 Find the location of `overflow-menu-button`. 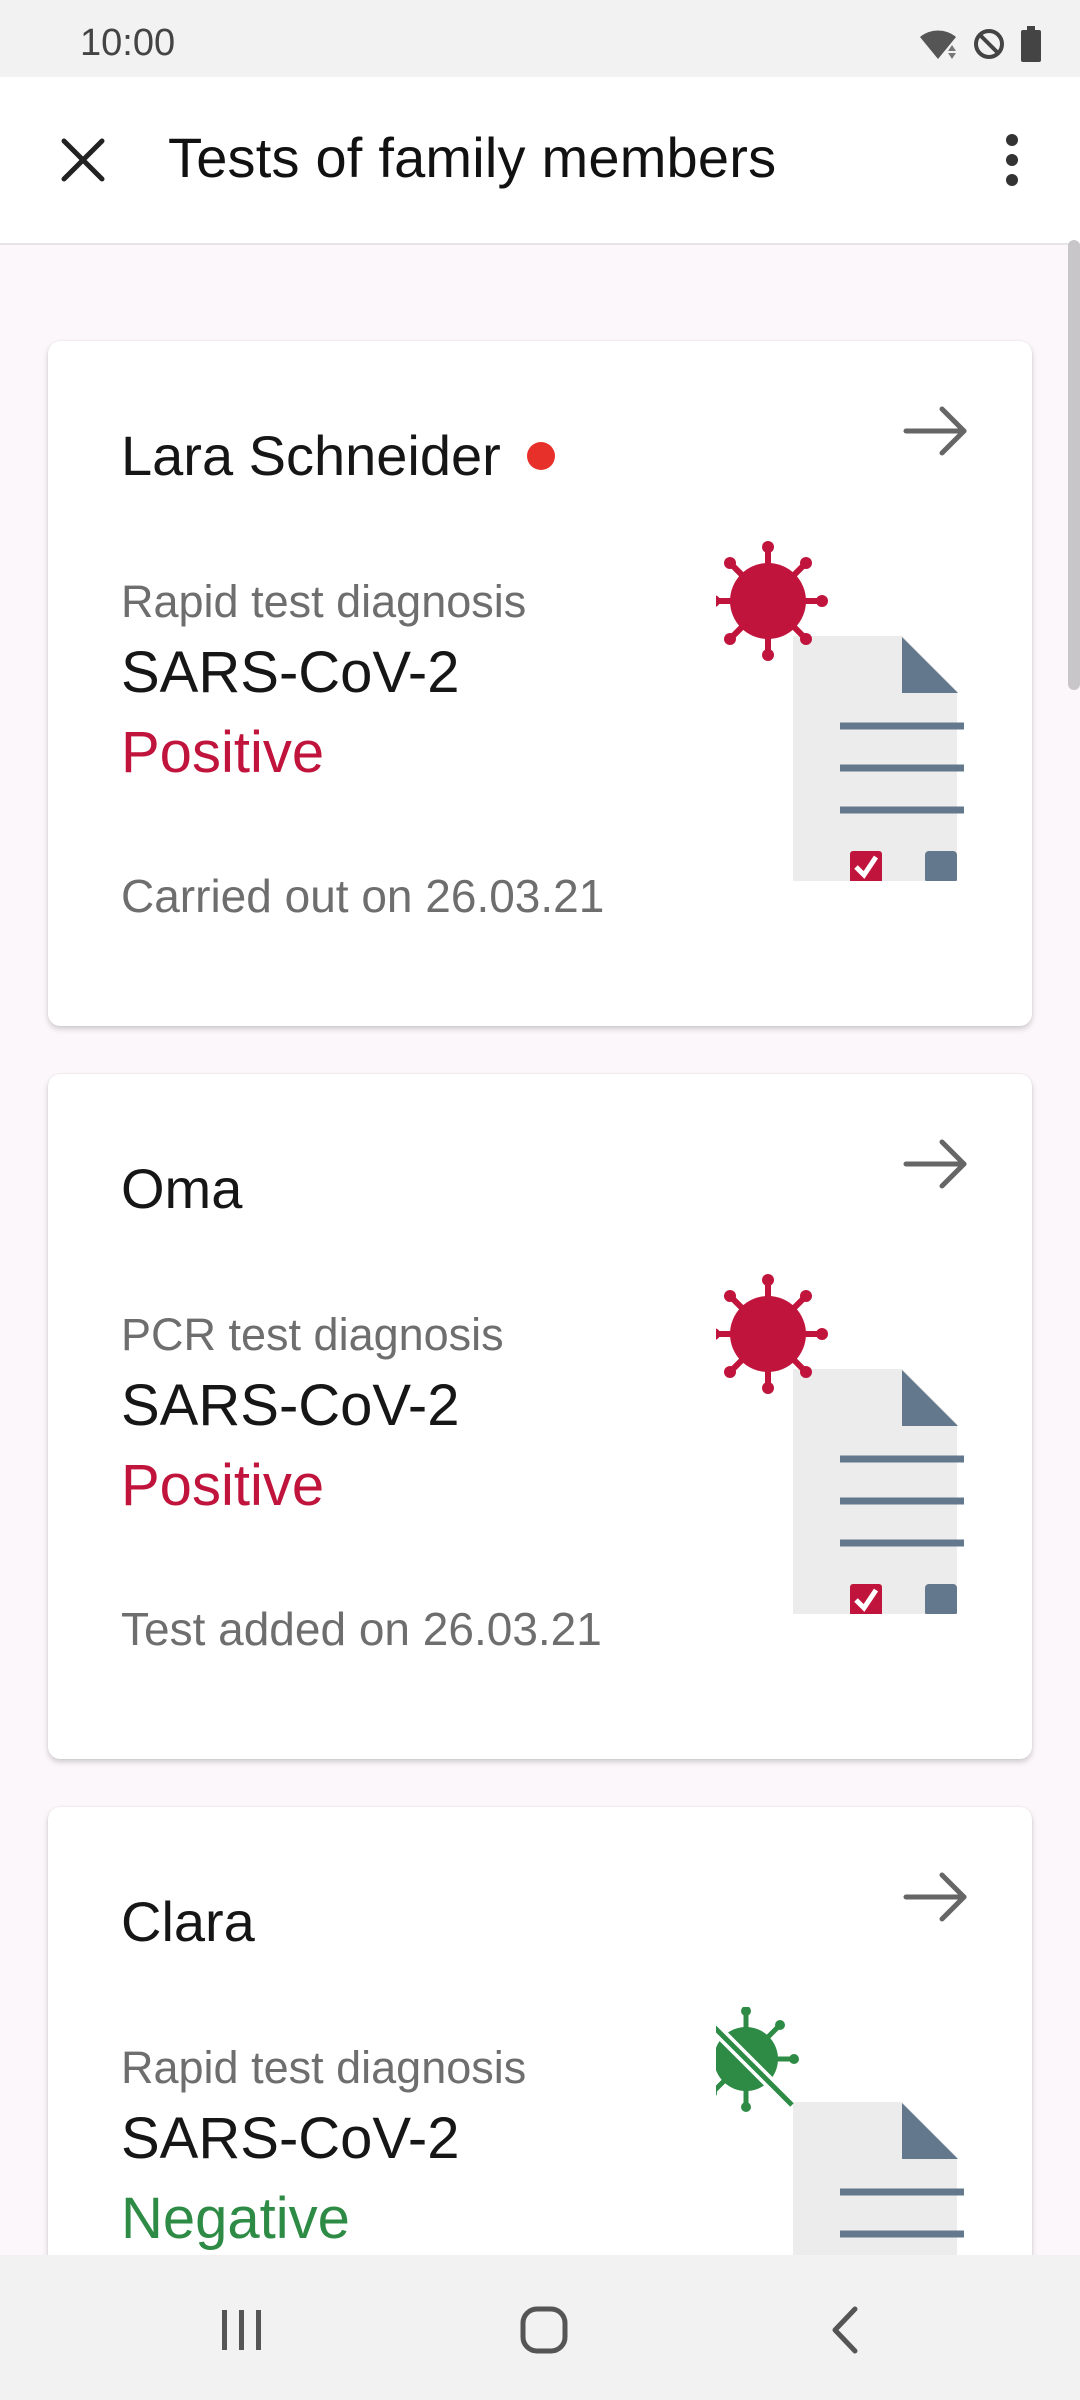

overflow-menu-button is located at coordinates (1012, 160).